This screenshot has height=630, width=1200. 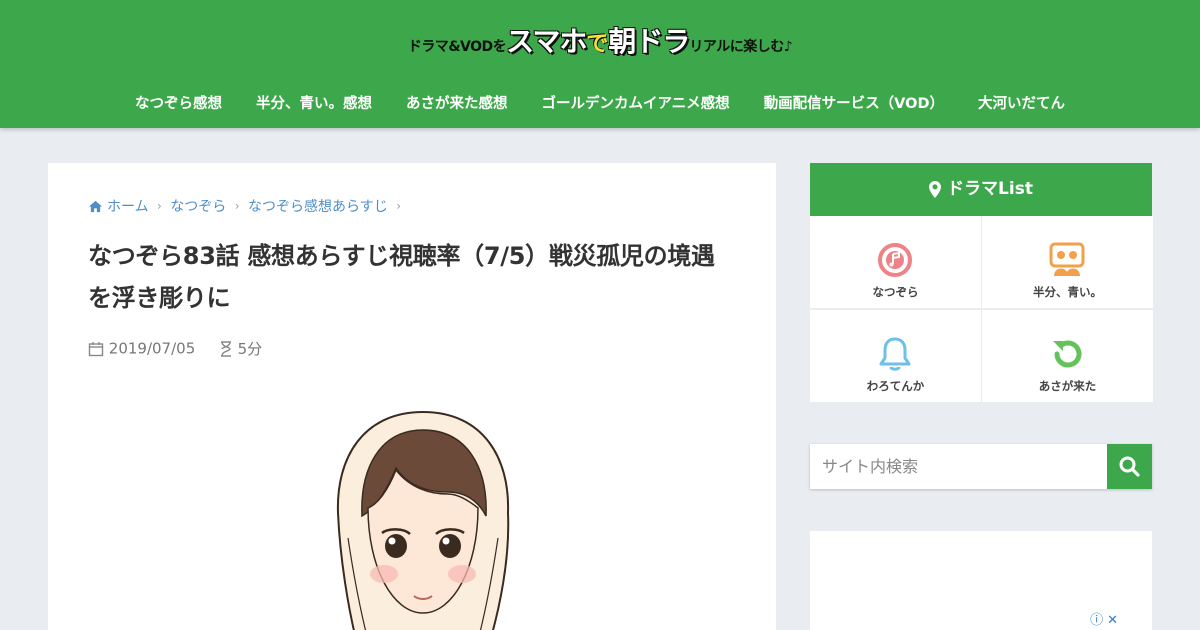 What do you see at coordinates (457, 47) in the screenshot?
I see `logo-prefix: ドラマ&VODを` at bounding box center [457, 47].